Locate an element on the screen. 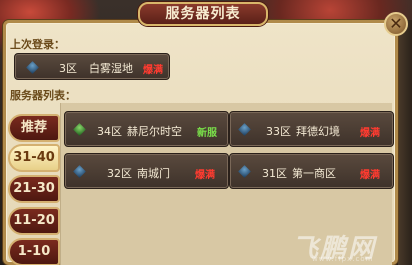  tab-recommended: 推荐 is located at coordinates (34, 128).